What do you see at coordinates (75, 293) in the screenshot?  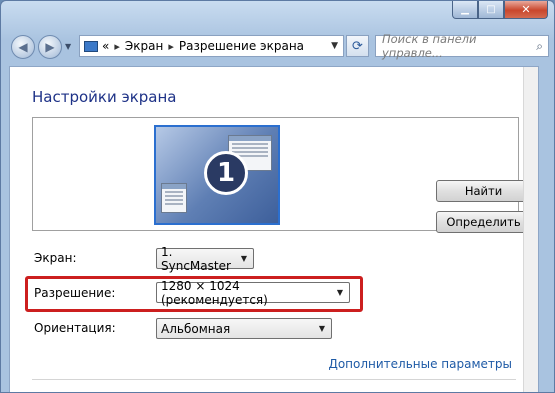 I see `resolution-label: Разрешение:` at bounding box center [75, 293].